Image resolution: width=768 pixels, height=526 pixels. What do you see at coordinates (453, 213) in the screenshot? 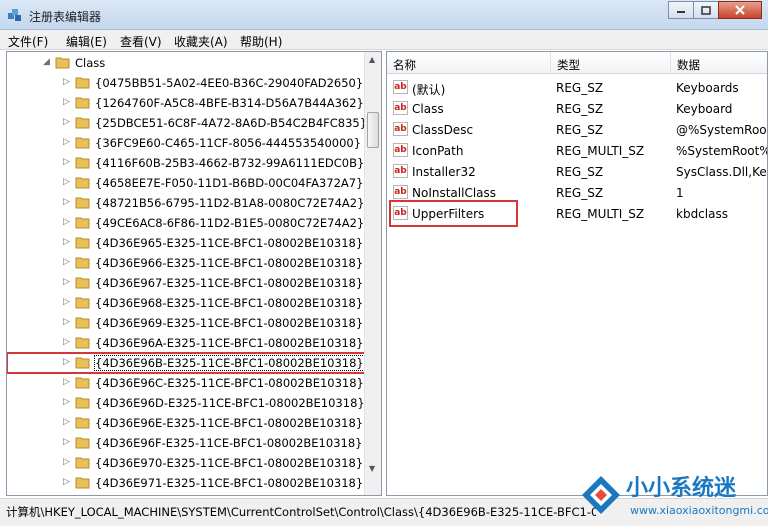
I see `highlight-box` at bounding box center [453, 213].